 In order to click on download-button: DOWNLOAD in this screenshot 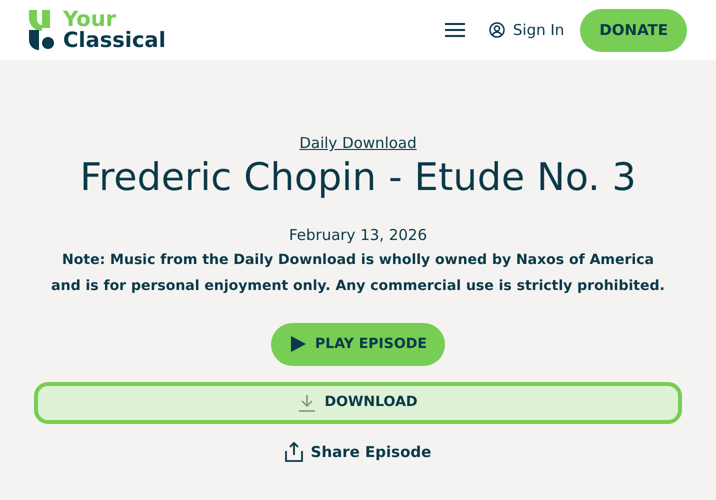, I will do `click(358, 403)`.